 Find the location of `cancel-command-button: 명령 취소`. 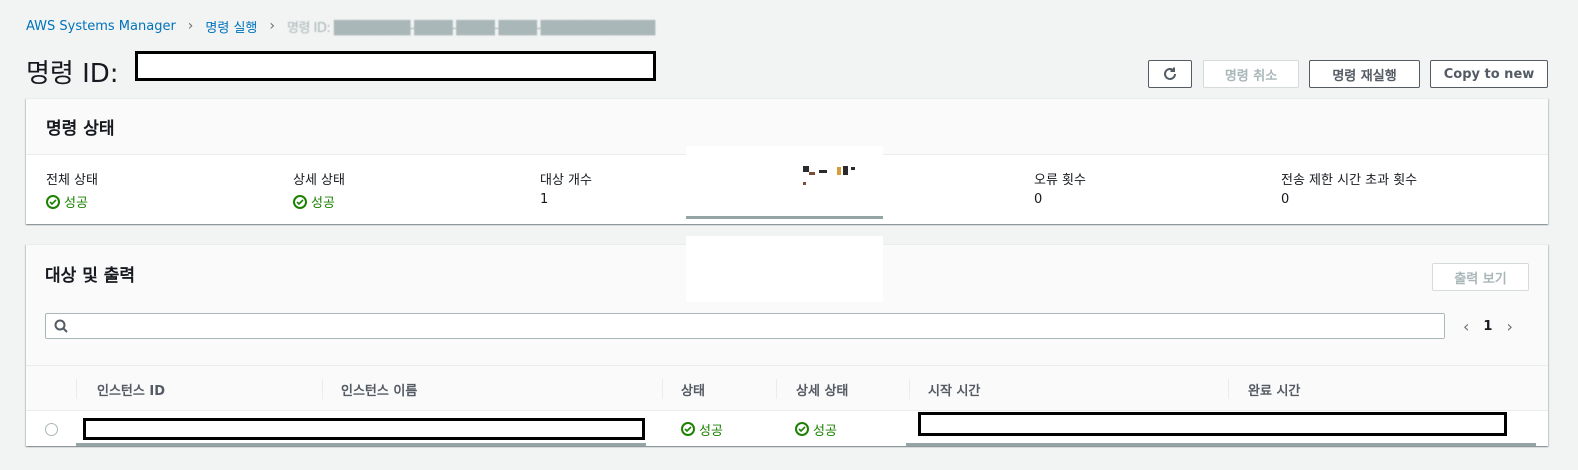

cancel-command-button: 명령 취소 is located at coordinates (1251, 74).